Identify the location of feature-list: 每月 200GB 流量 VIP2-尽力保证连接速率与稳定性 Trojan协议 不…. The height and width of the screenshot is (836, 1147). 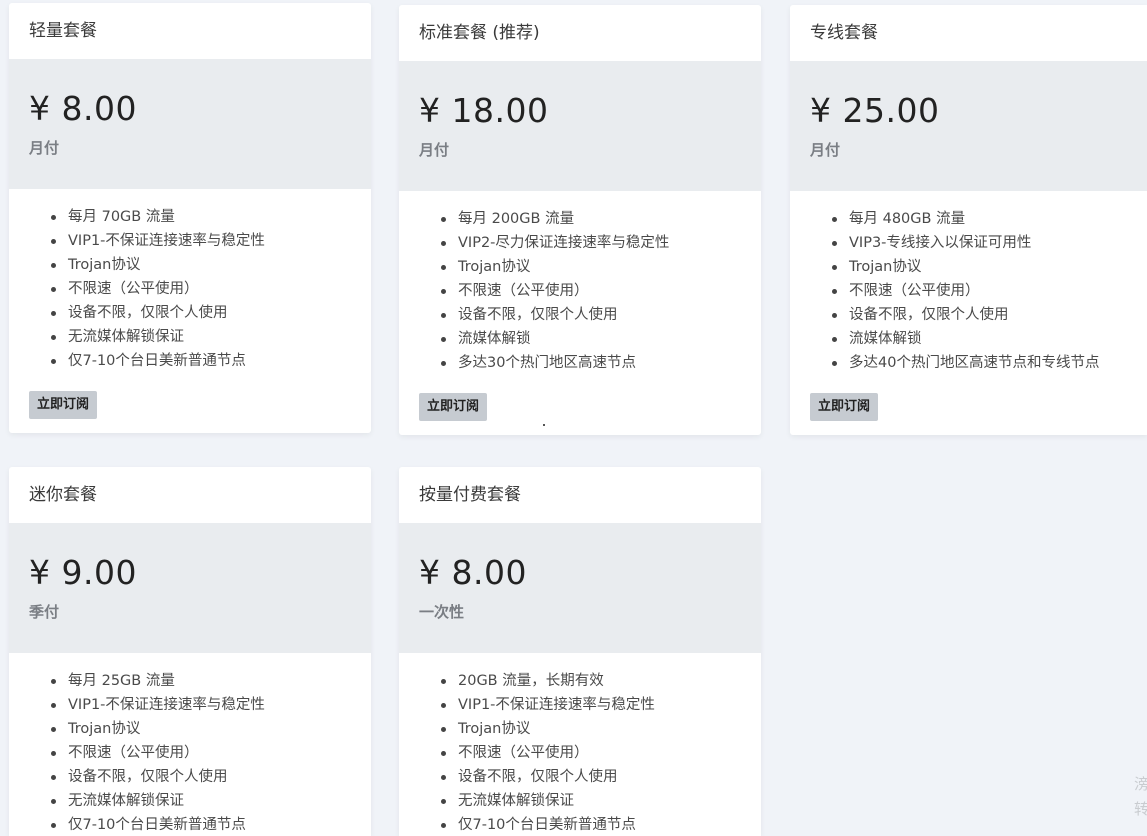
(580, 283).